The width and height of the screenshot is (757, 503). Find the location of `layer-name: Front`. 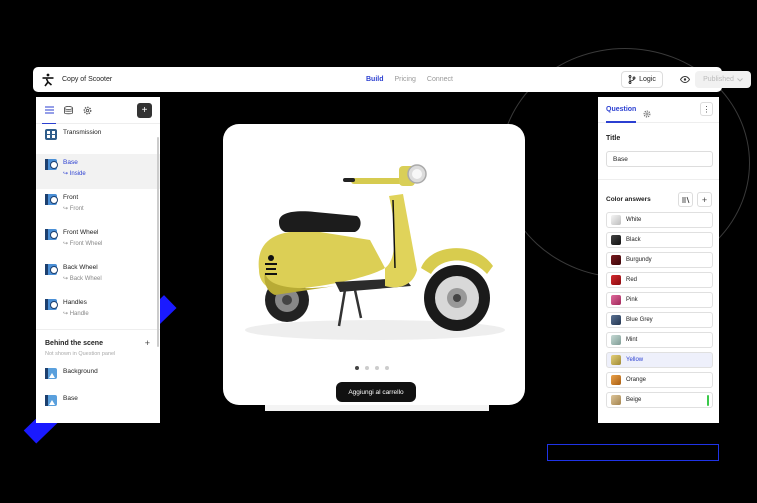

layer-name: Front is located at coordinates (71, 197).